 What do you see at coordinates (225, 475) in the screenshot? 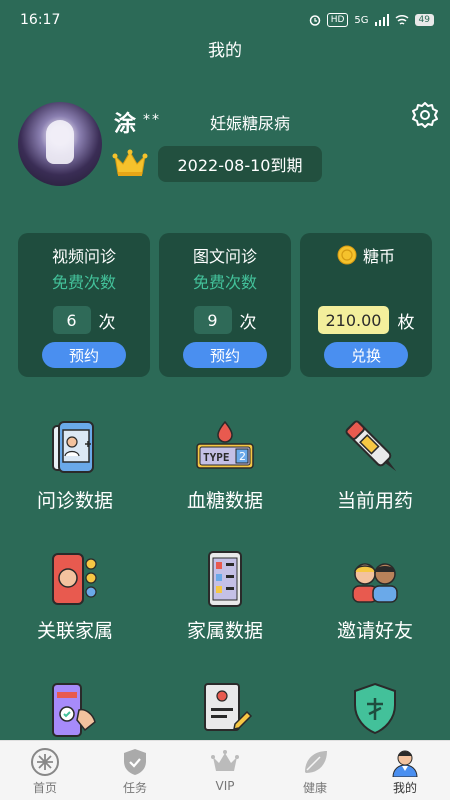
I see `grid-blood-sugar: TYPE 2 血糖数据` at bounding box center [225, 475].